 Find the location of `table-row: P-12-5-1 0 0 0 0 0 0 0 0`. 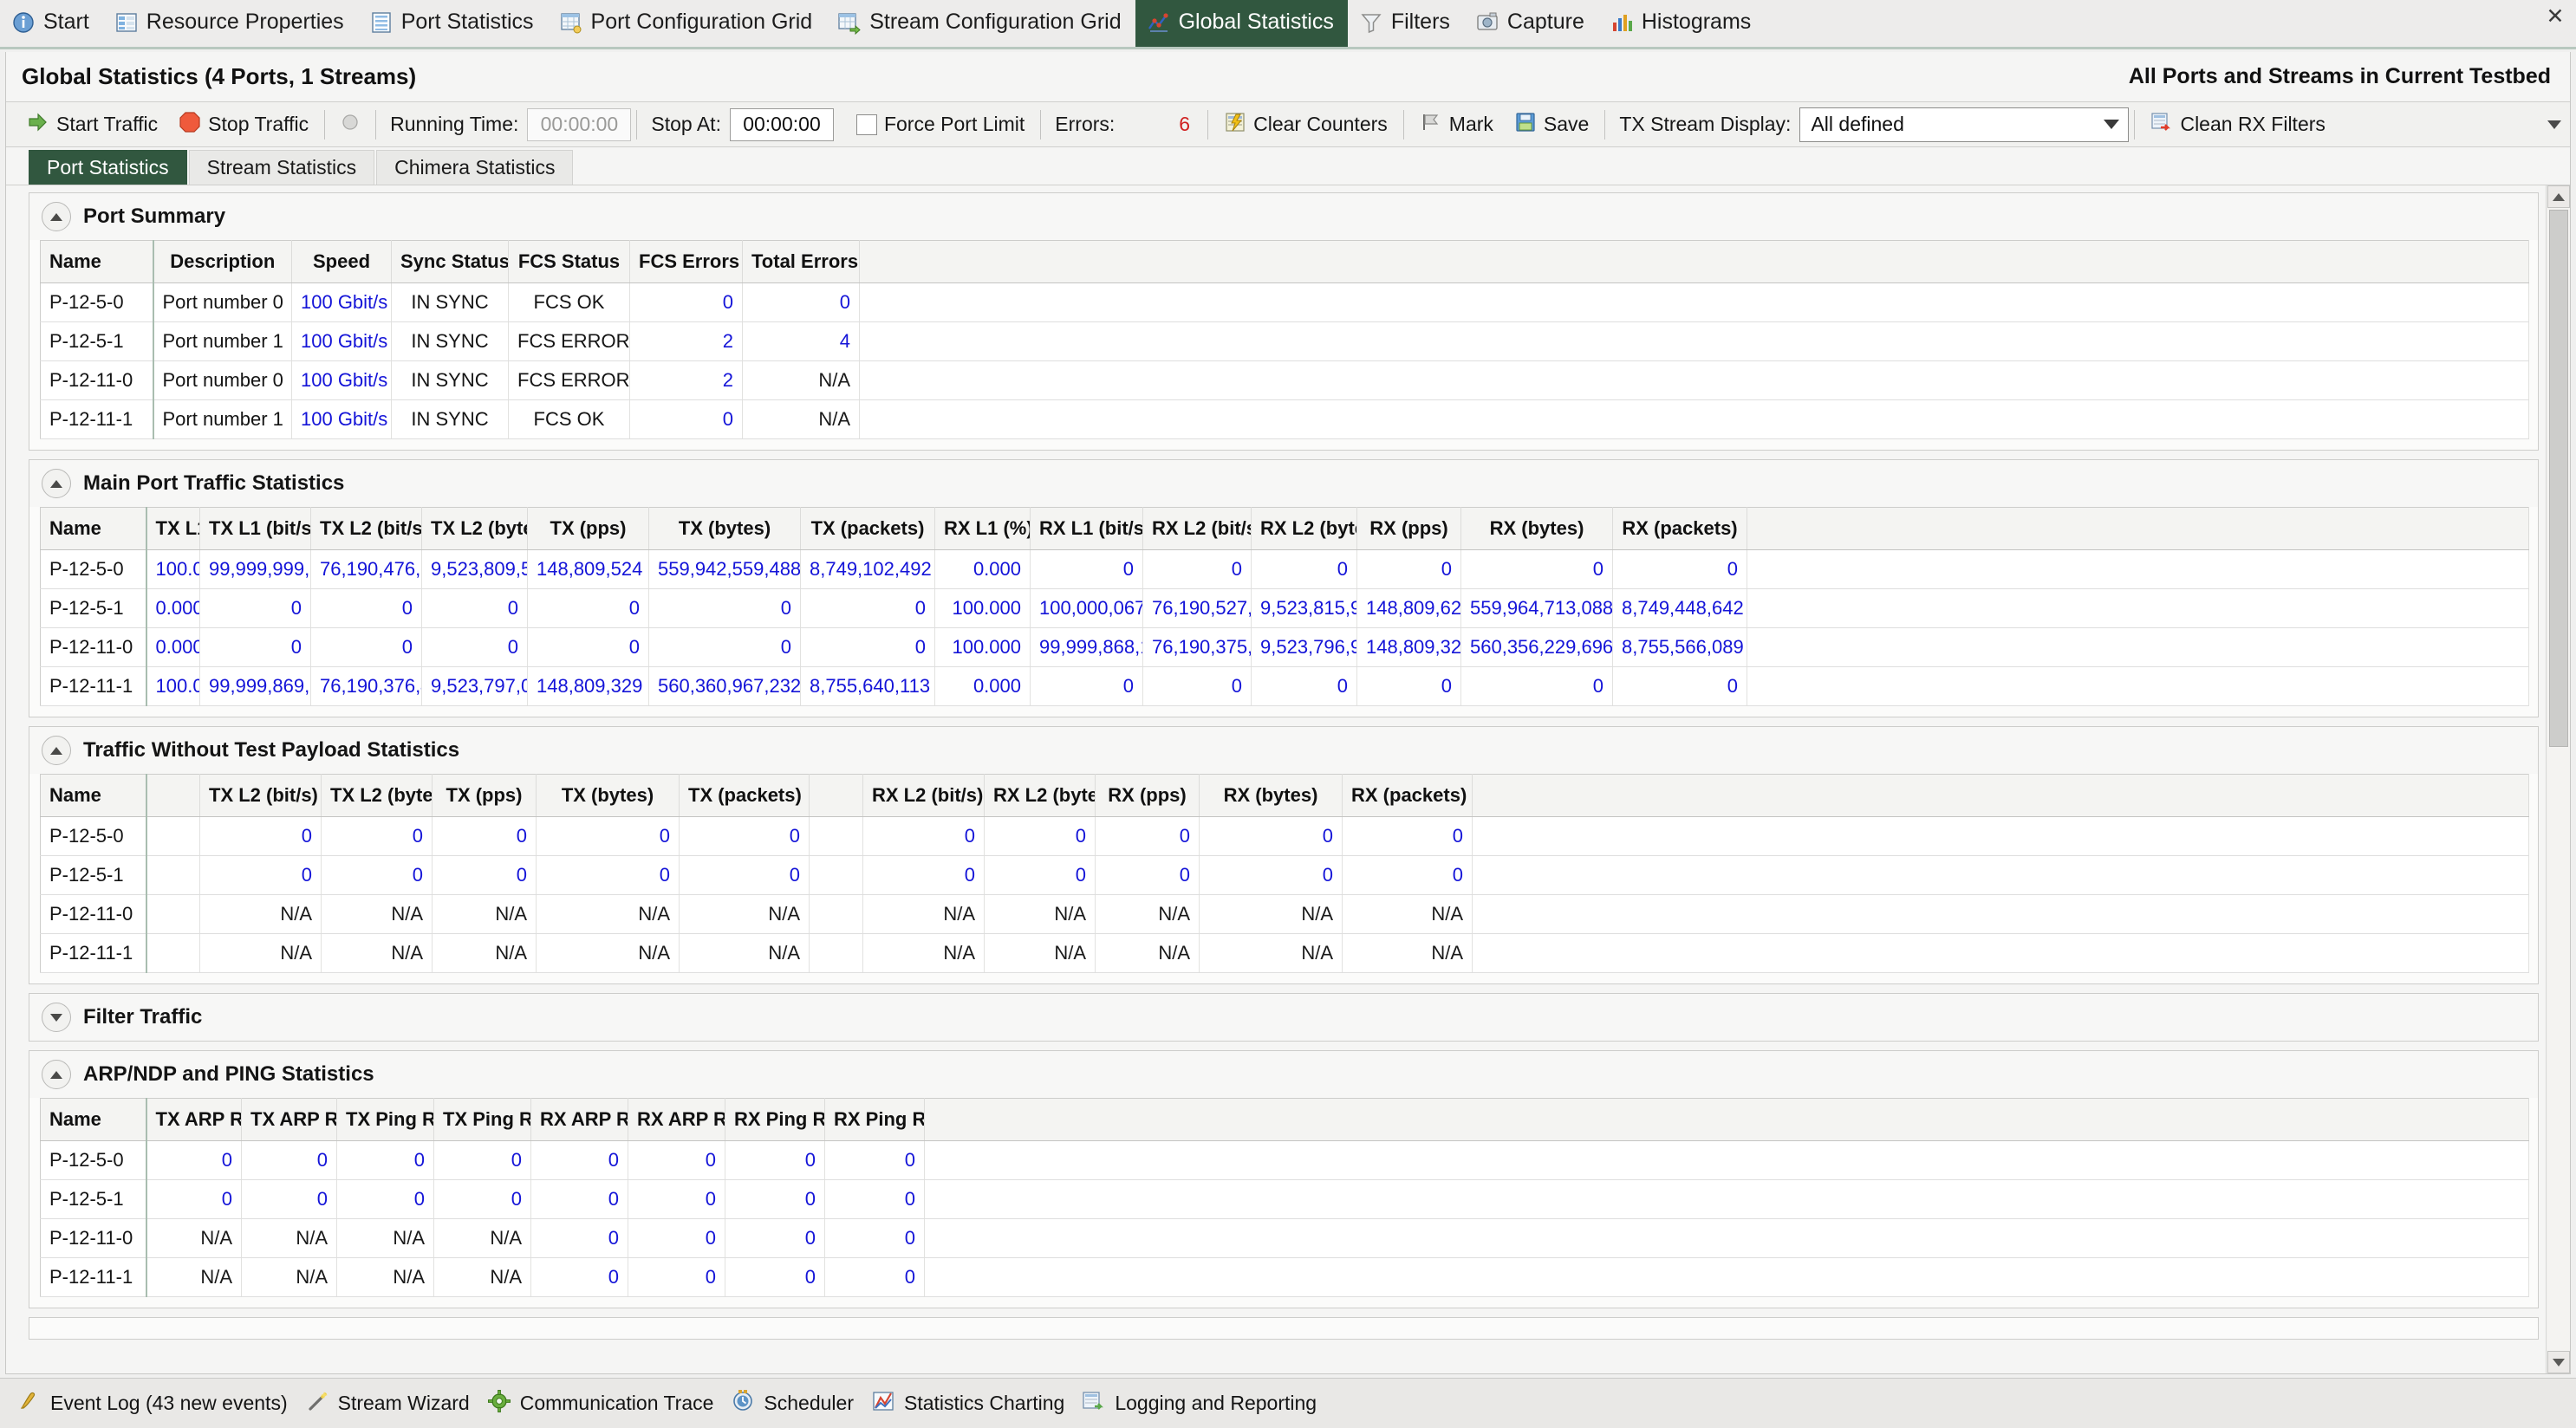

table-row: P-12-5-1 0 0 0 0 0 0 0 0 is located at coordinates (1284, 1199).